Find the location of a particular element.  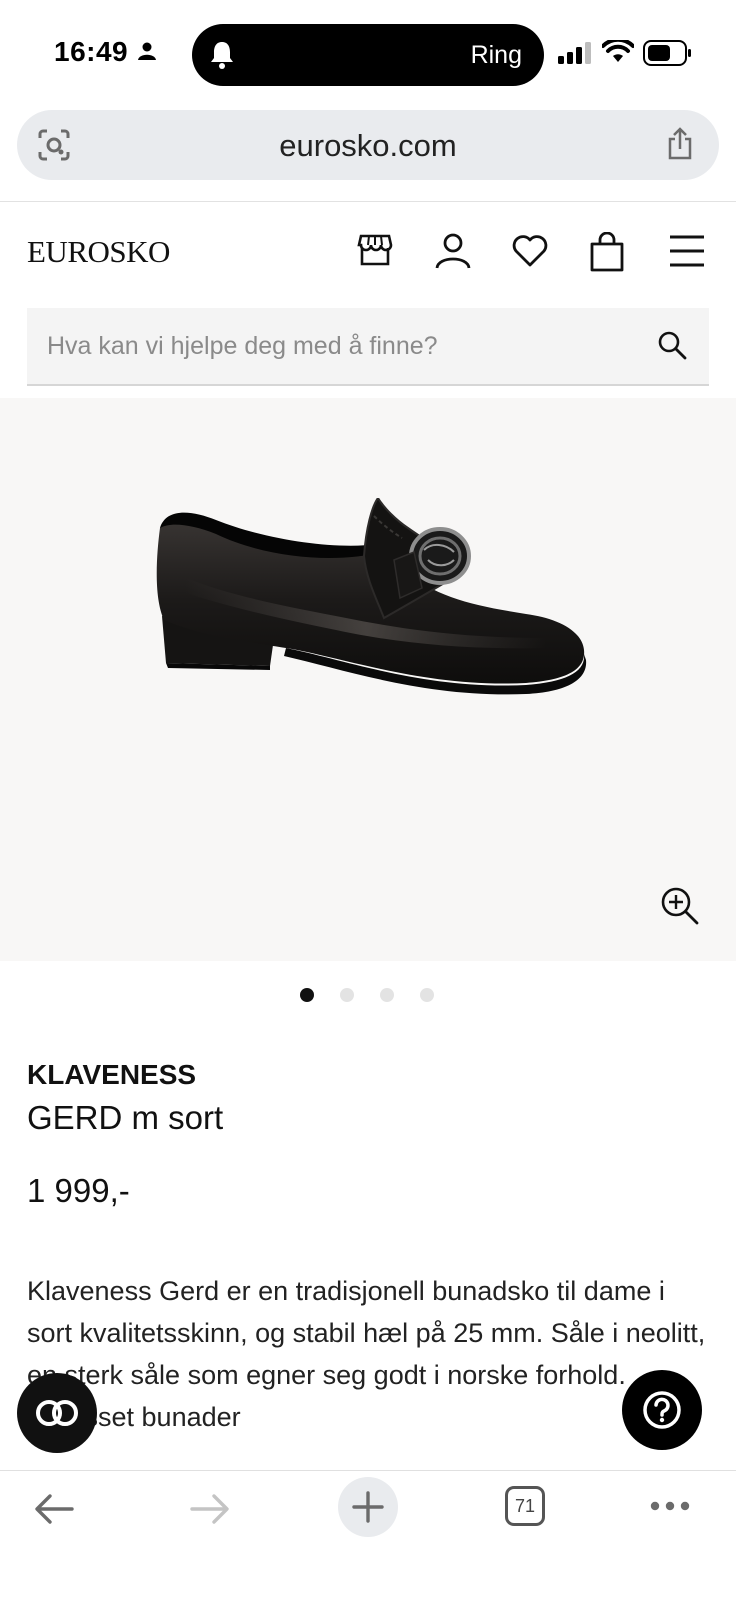

chat-button is located at coordinates (57, 1413).